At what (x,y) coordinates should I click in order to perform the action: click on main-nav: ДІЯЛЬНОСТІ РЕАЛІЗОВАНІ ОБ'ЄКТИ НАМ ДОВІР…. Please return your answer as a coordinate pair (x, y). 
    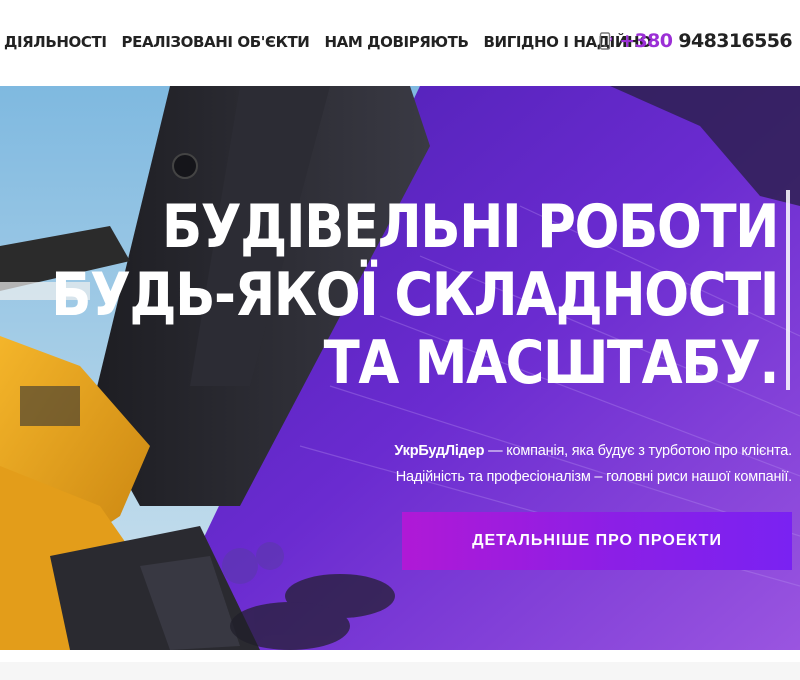
    Looking at the image, I should click on (328, 42).